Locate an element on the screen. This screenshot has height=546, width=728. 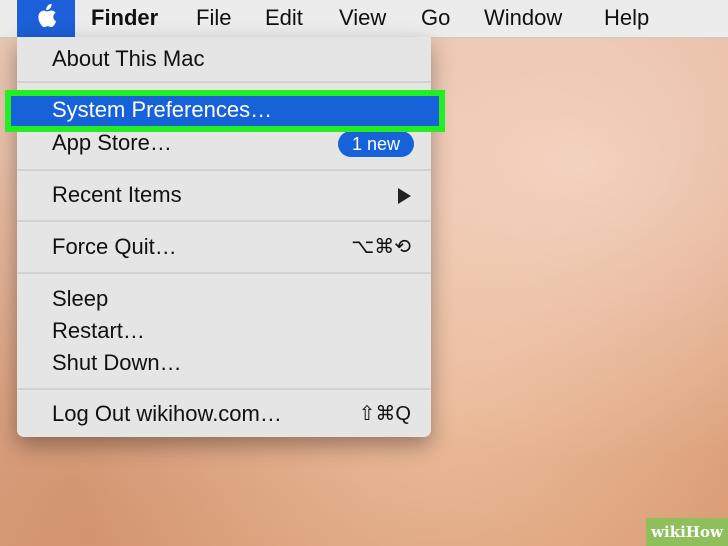
menu-item-log-out: Log Out wikihow.com… ⇧⌘Q is located at coordinates (224, 414).